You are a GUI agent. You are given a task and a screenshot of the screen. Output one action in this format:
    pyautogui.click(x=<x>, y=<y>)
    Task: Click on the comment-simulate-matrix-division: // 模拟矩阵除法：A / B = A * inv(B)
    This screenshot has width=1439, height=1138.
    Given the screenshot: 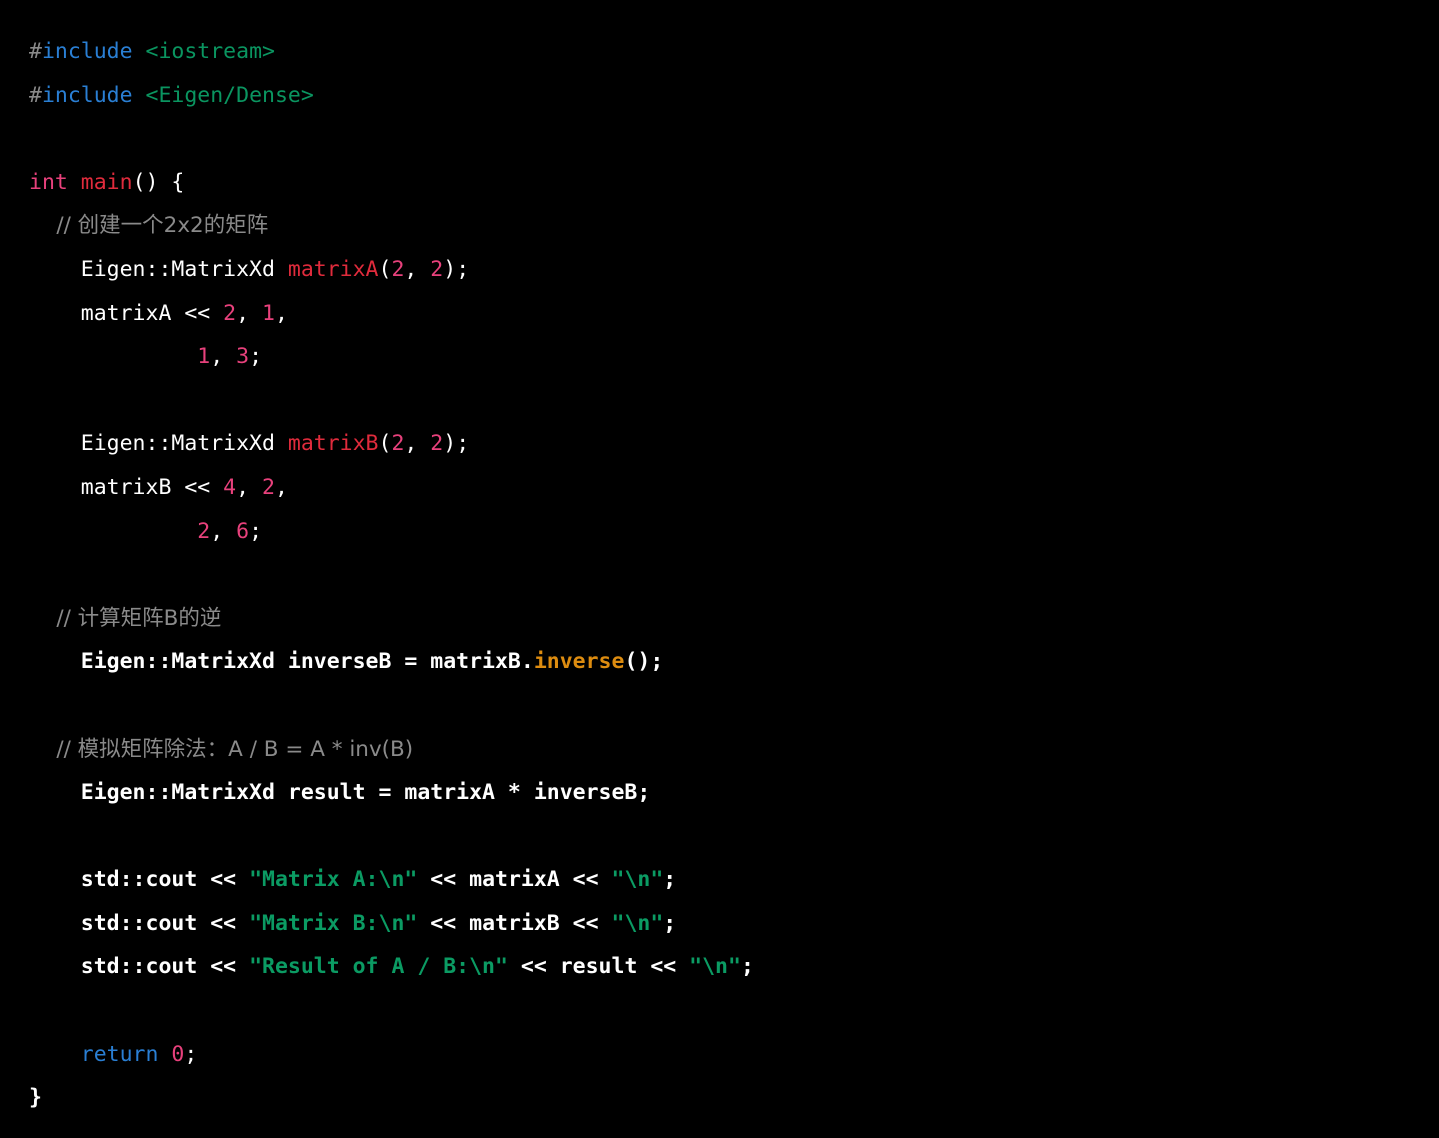 What is the action you would take?
    pyautogui.click(x=221, y=749)
    